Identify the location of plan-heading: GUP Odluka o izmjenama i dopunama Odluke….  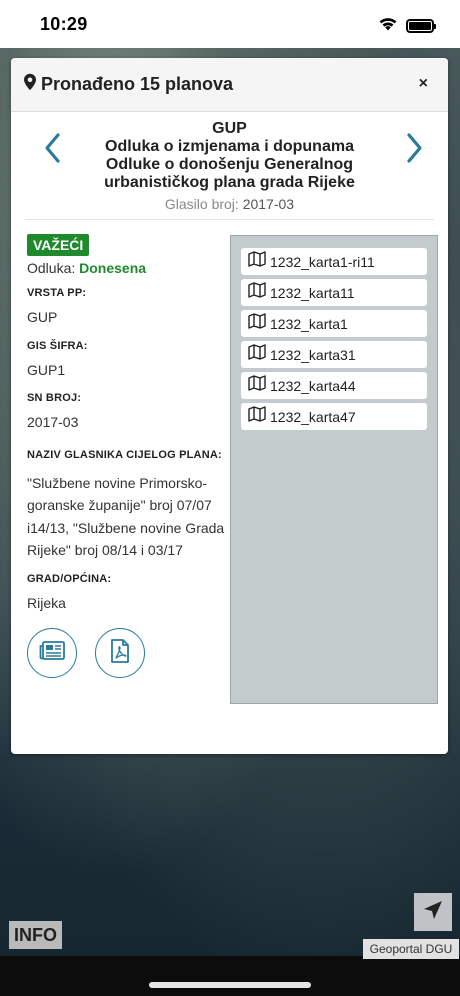
(229, 166).